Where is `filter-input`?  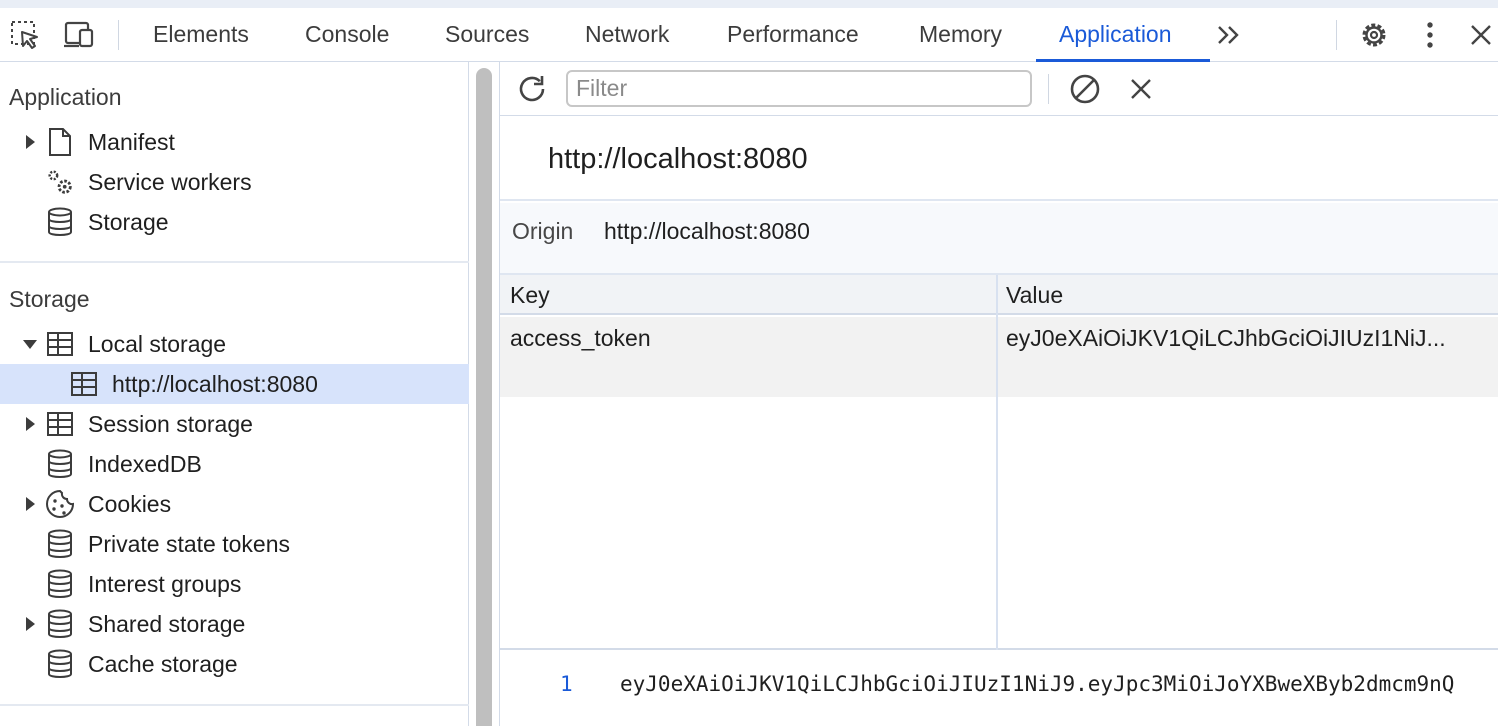
filter-input is located at coordinates (799, 88).